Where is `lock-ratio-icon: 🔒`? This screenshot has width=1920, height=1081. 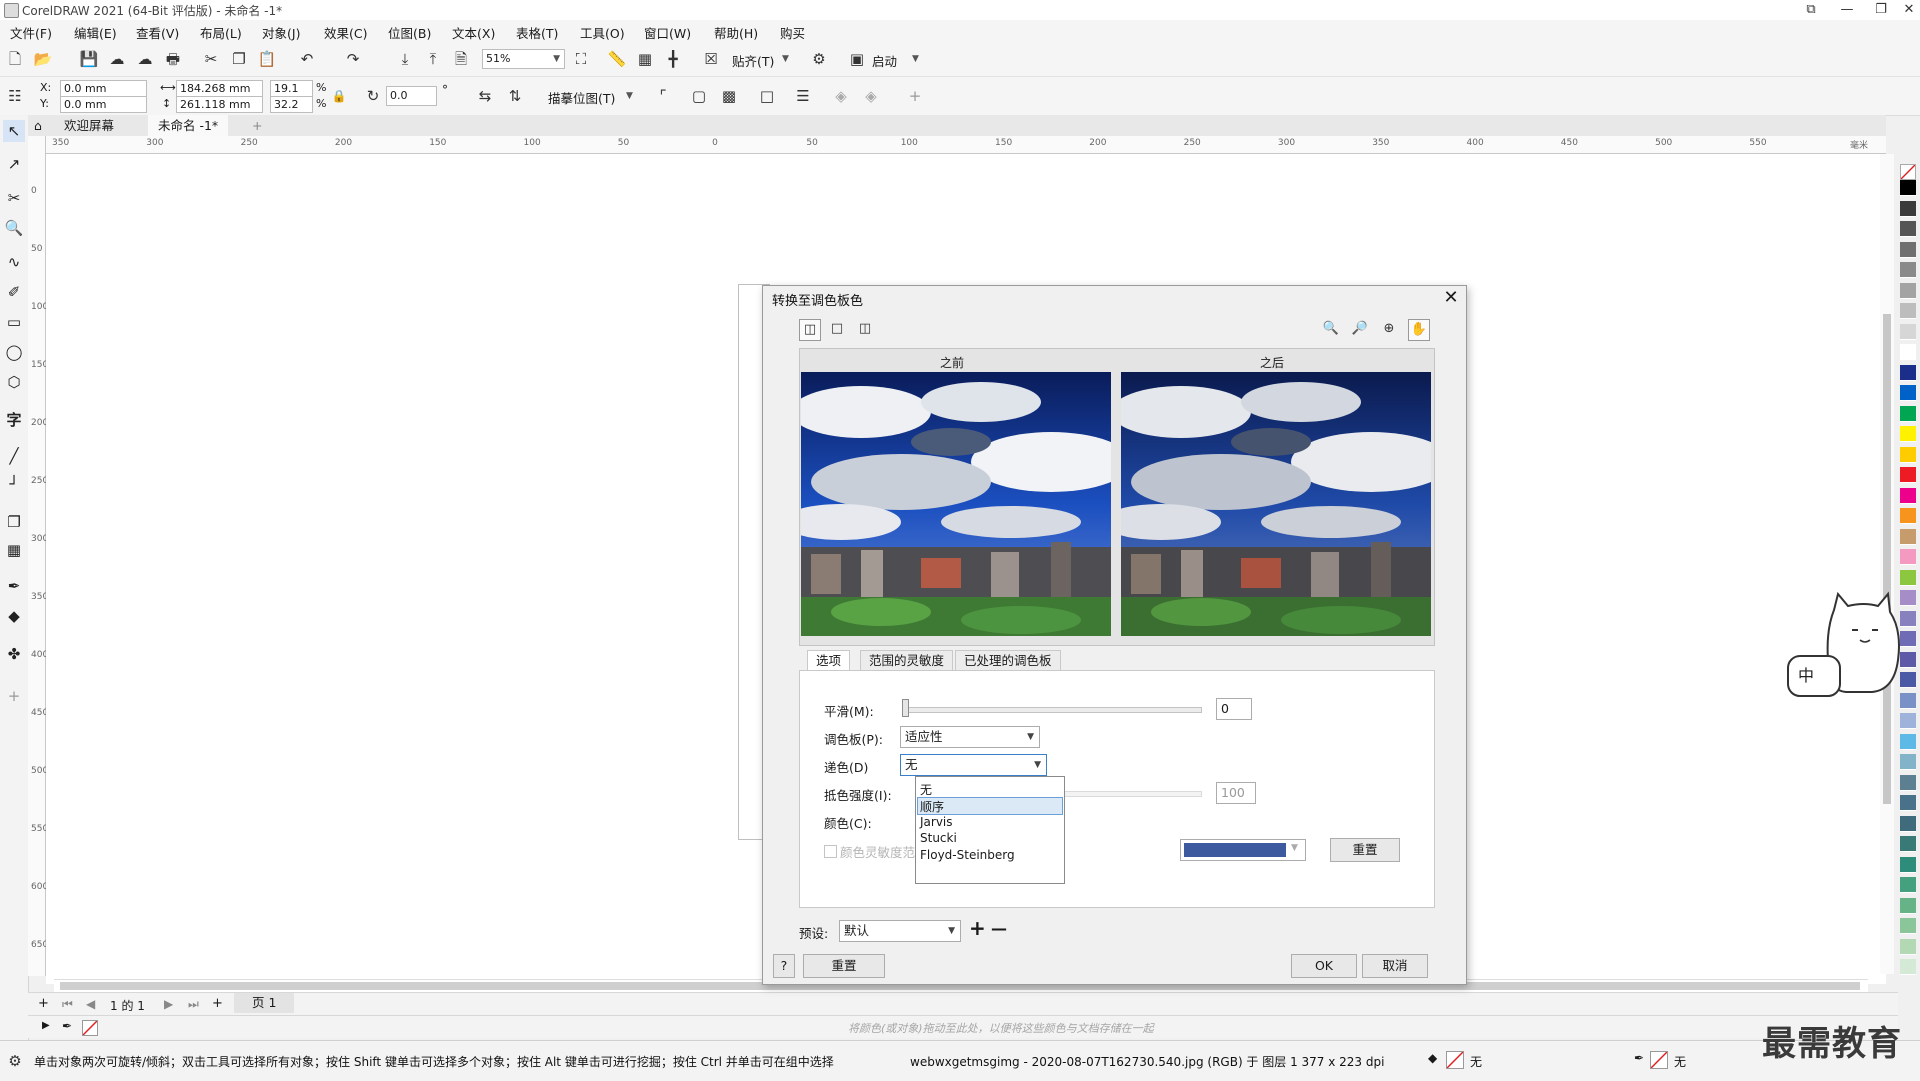
lock-ratio-icon: 🔒 is located at coordinates (339, 96).